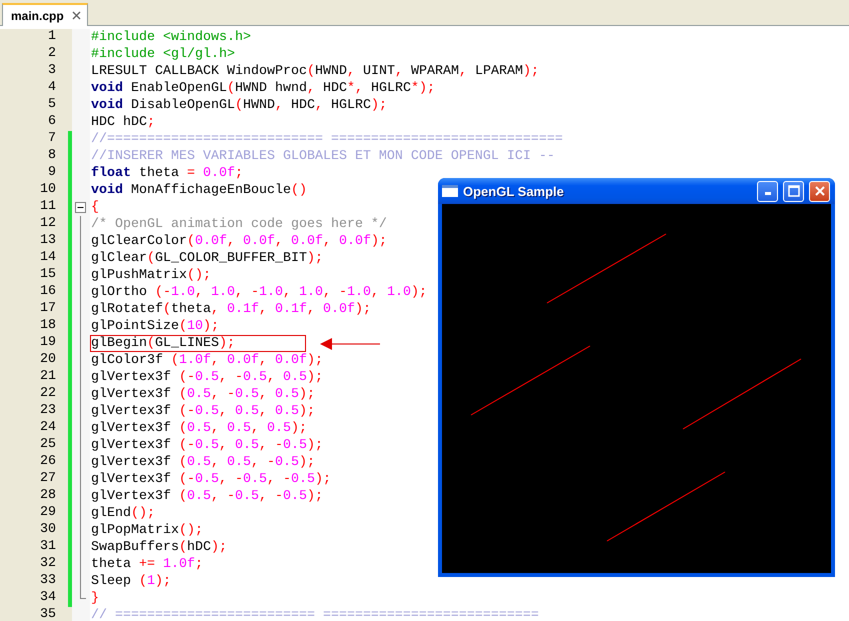 The image size is (849, 621). What do you see at coordinates (34, 377) in the screenshot?
I see `line-number: 21` at bounding box center [34, 377].